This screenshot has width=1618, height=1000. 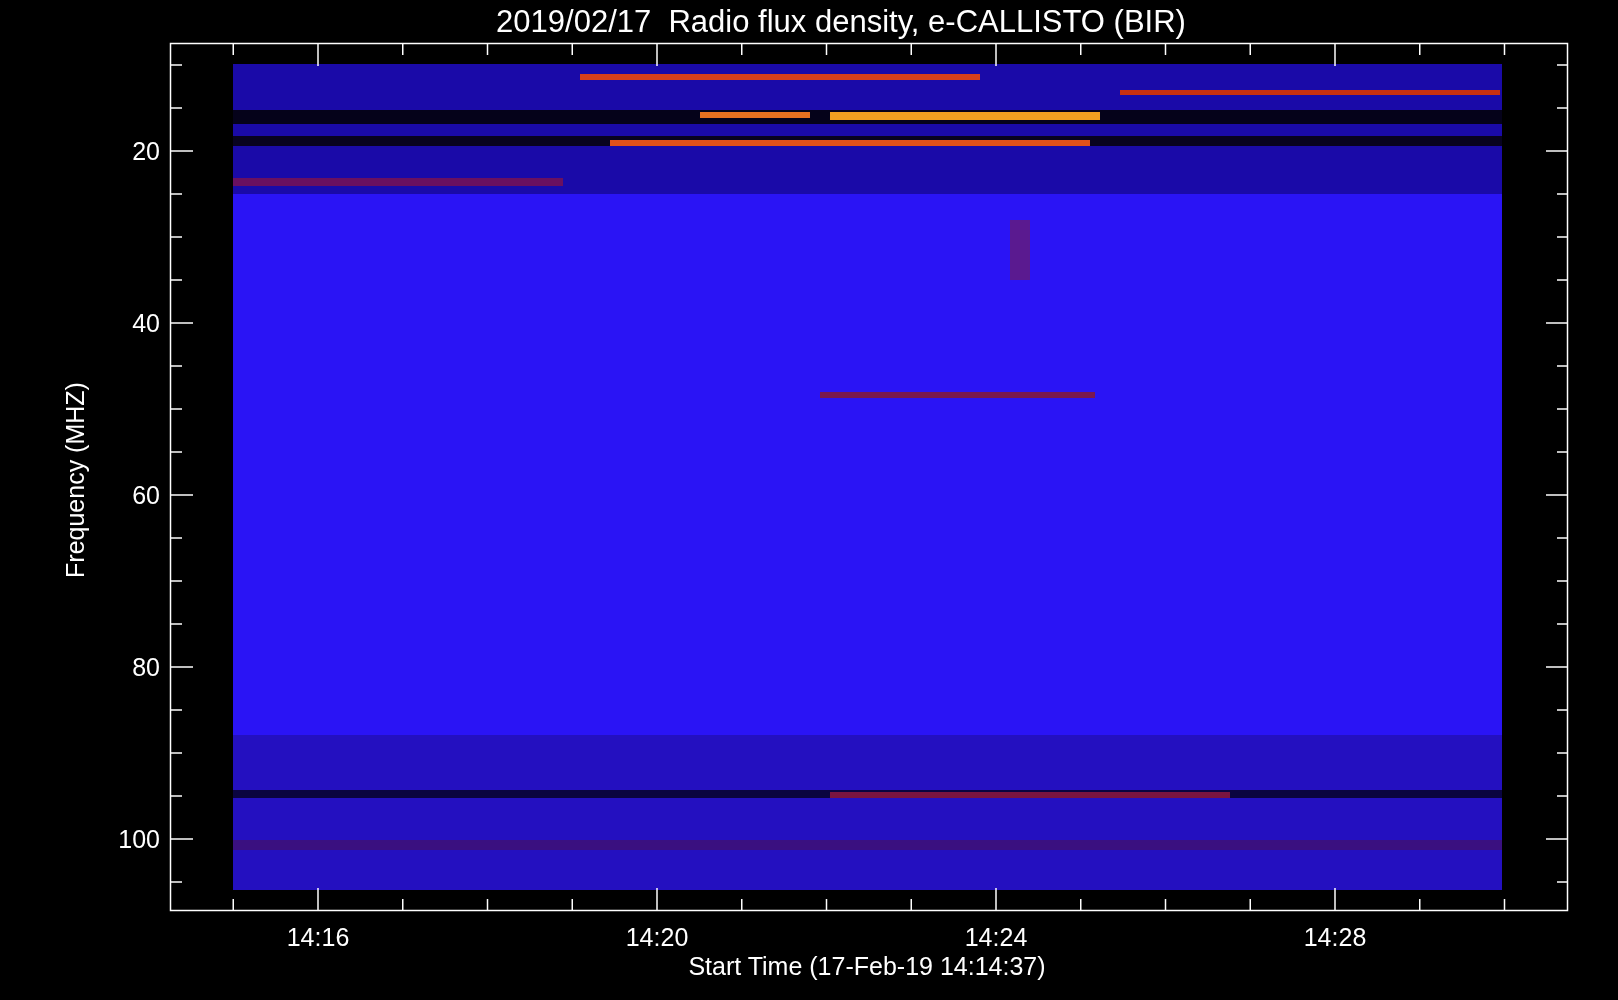 I want to click on y-tick-label: 100, so click(x=139, y=839).